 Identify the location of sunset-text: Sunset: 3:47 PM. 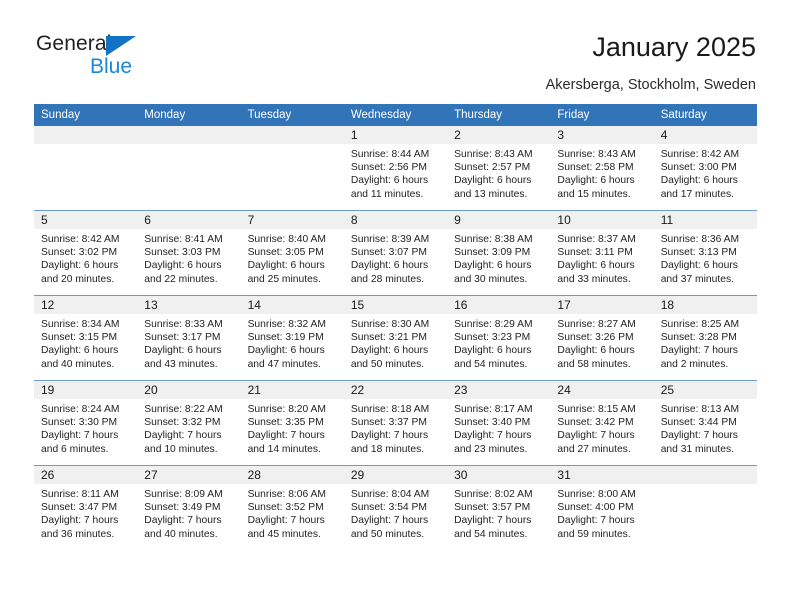
(79, 508).